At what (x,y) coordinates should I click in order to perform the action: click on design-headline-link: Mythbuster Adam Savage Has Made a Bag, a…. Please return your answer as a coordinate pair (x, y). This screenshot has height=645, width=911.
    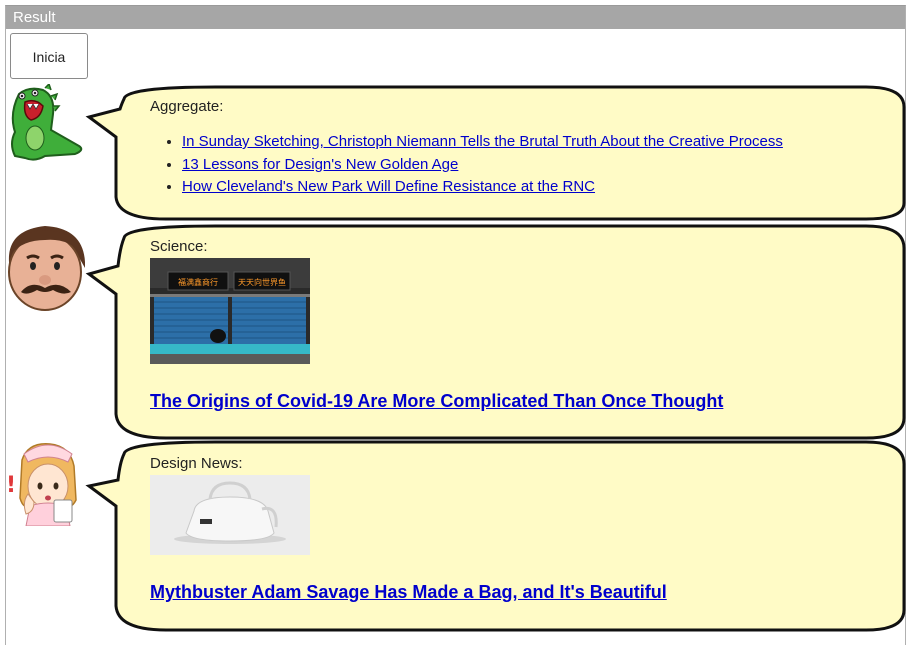
    Looking at the image, I should click on (408, 592).